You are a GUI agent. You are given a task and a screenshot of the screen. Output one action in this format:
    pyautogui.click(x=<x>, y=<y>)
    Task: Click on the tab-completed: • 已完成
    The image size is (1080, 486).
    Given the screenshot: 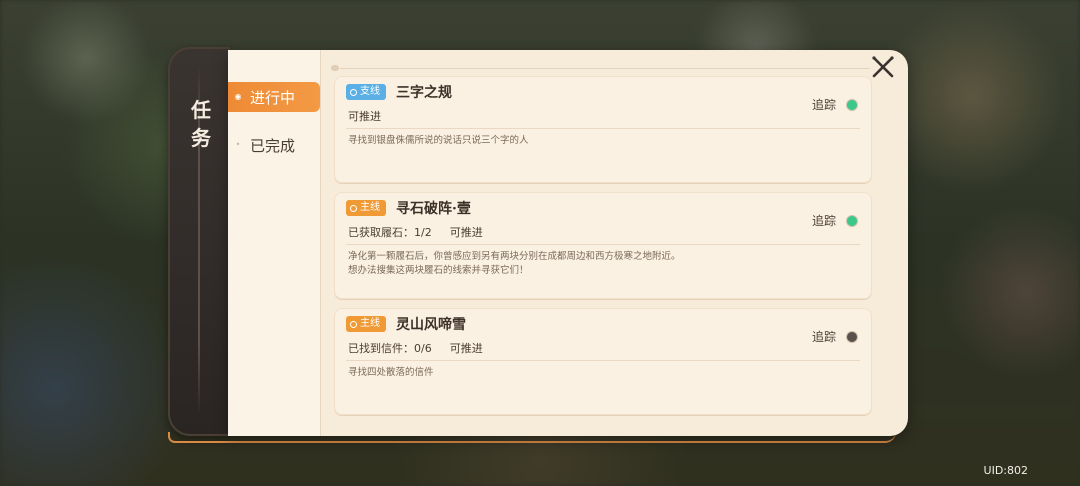 What is the action you would take?
    pyautogui.click(x=274, y=145)
    